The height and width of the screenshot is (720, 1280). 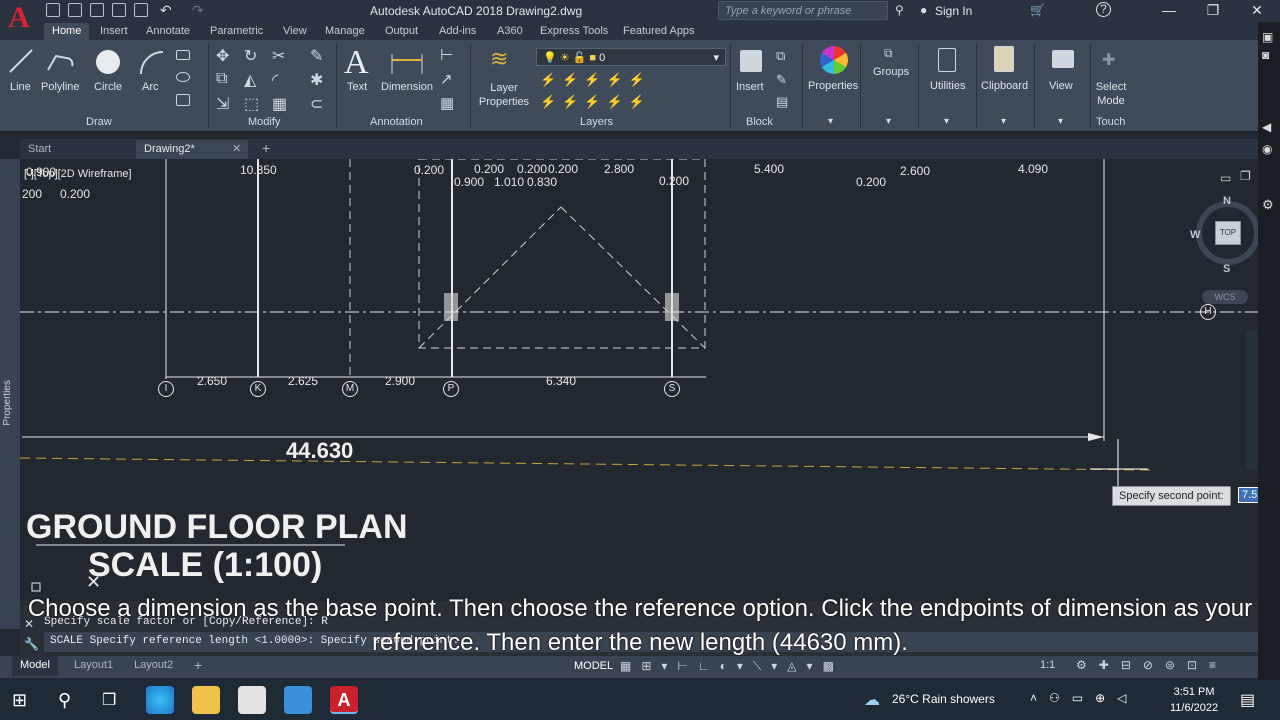 I want to click on clipboard-button: Clipboard, so click(x=1004, y=86).